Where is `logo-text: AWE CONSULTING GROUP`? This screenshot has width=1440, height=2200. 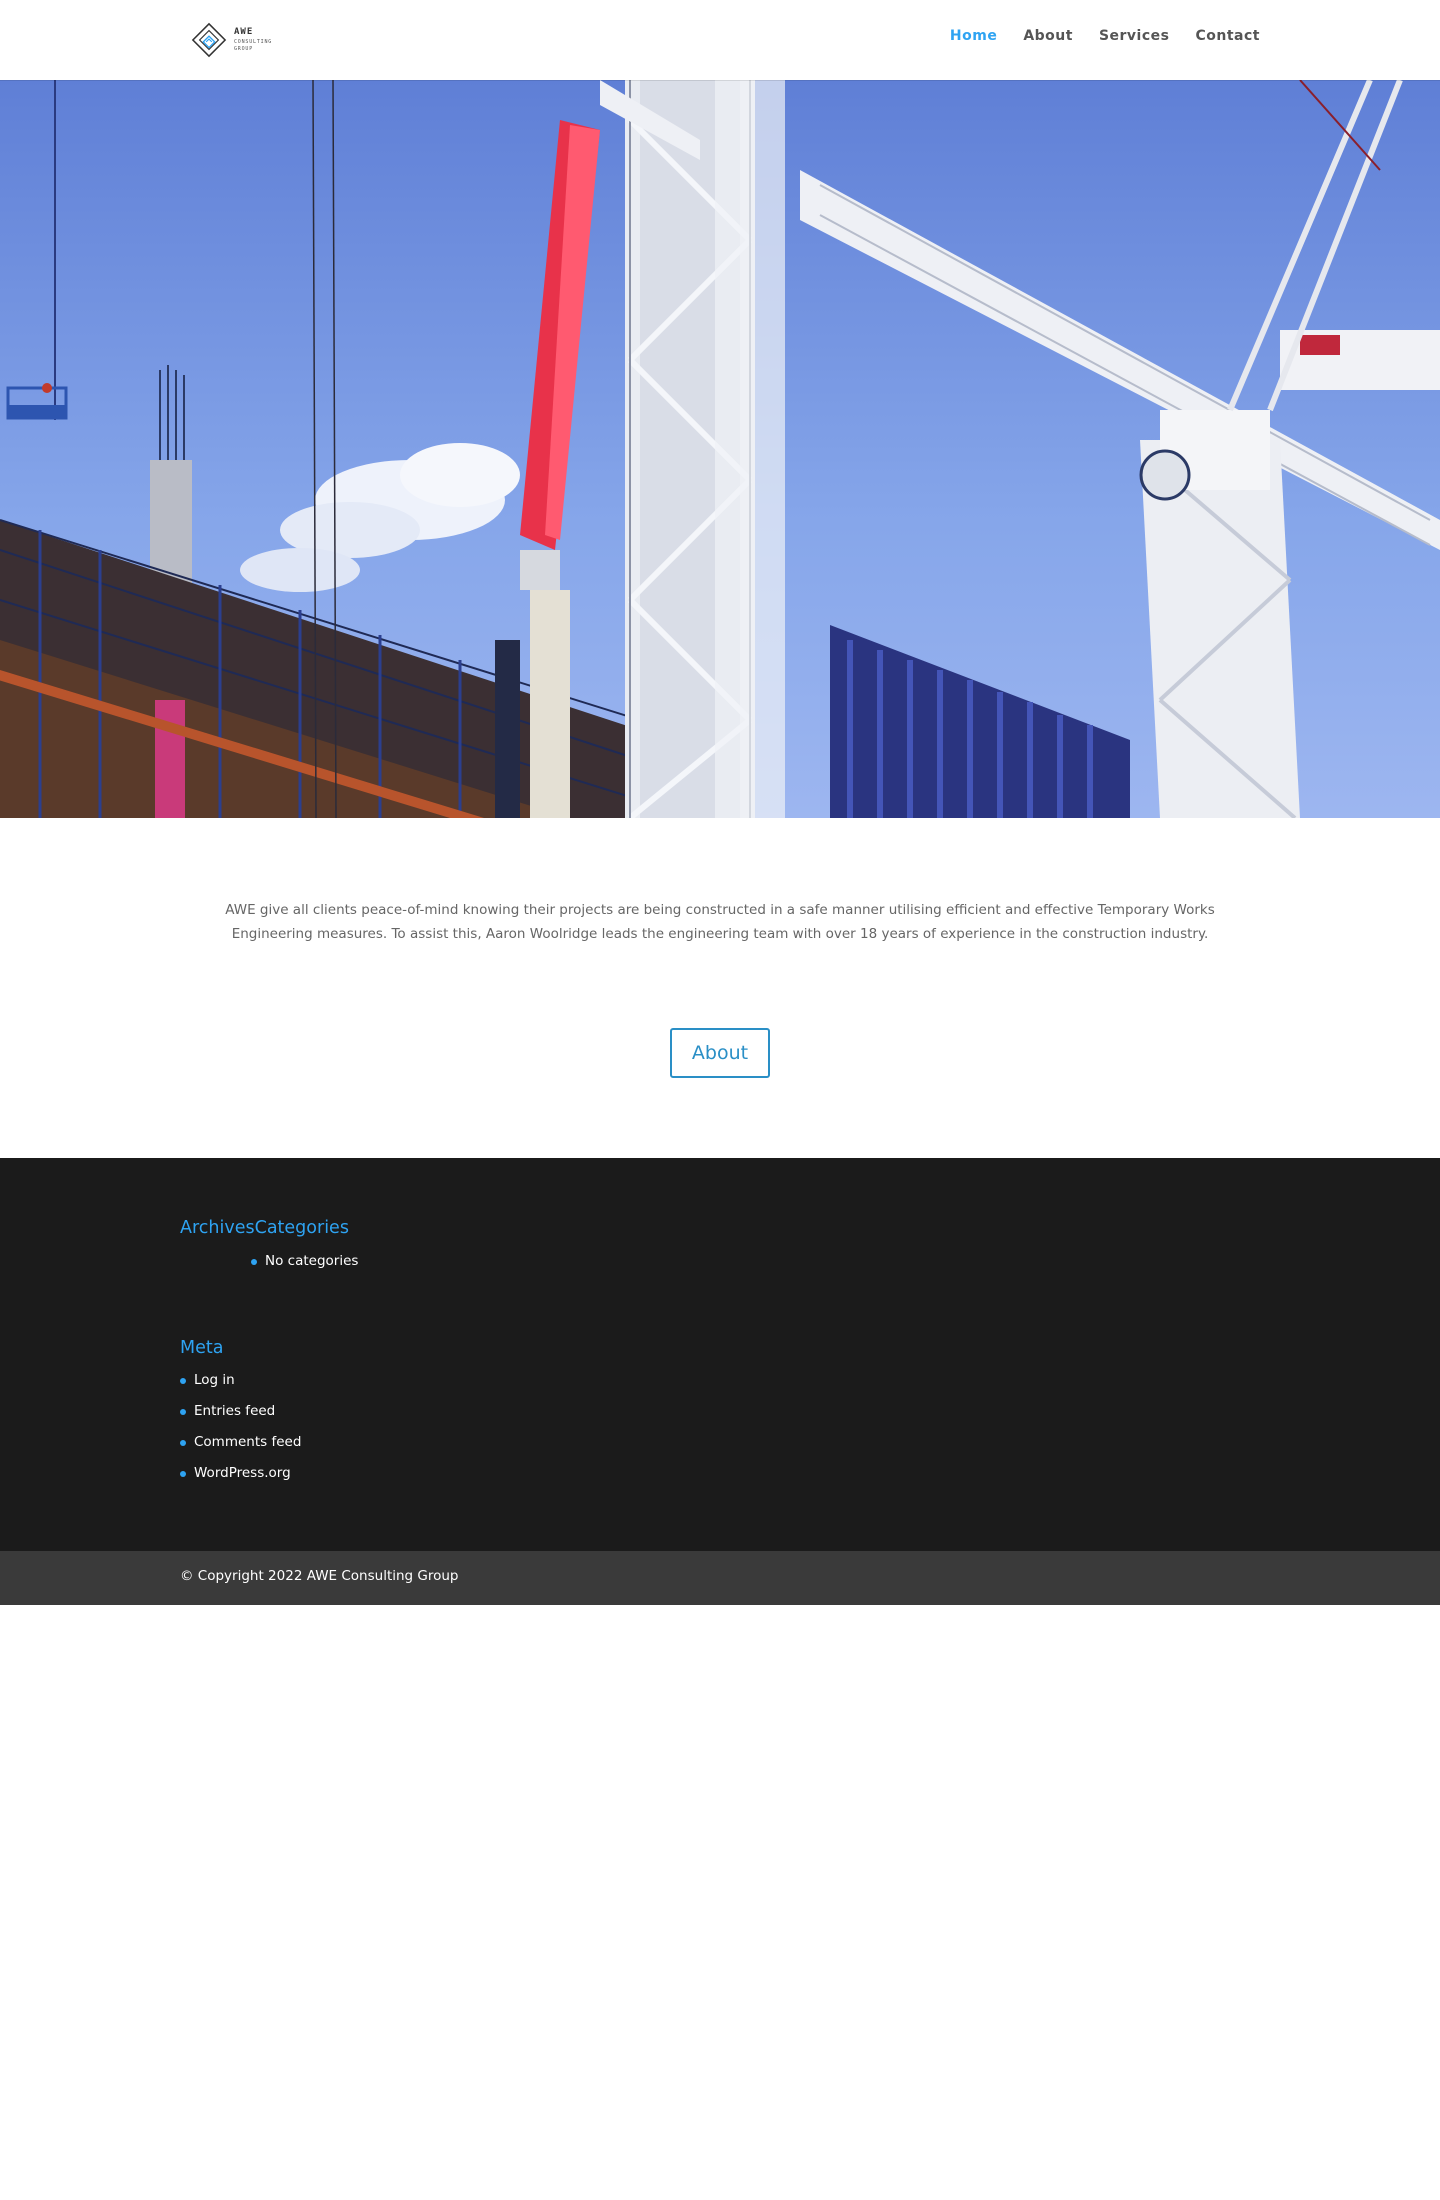
logo-text: AWE CONSULTING GROUP is located at coordinates (253, 40).